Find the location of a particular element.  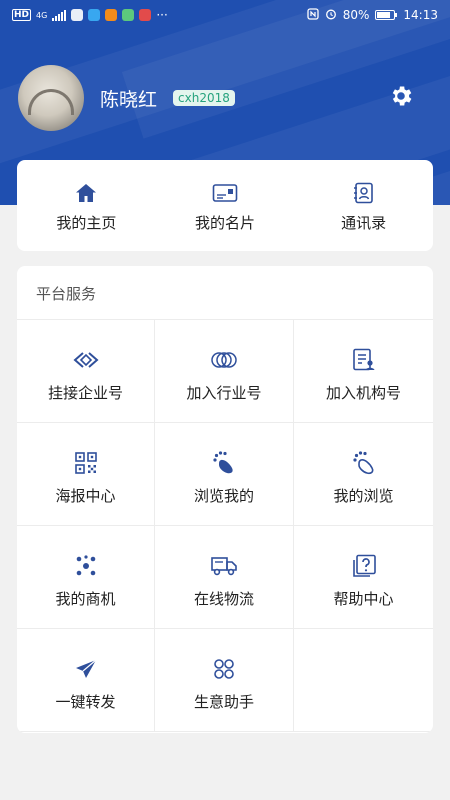

settings-button is located at coordinates (401, 98).